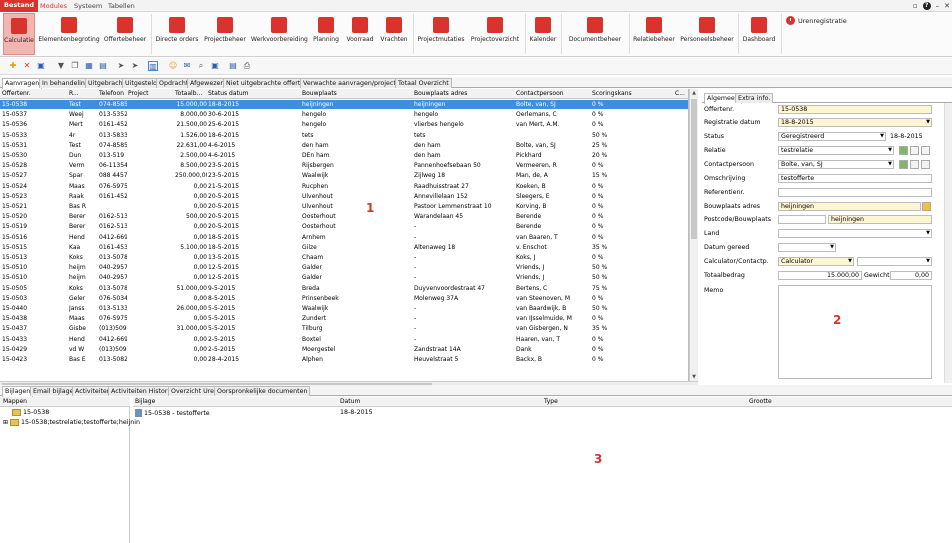  What do you see at coordinates (88, 6) in the screenshot?
I see `menu-tab-systeem: Systeem` at bounding box center [88, 6].